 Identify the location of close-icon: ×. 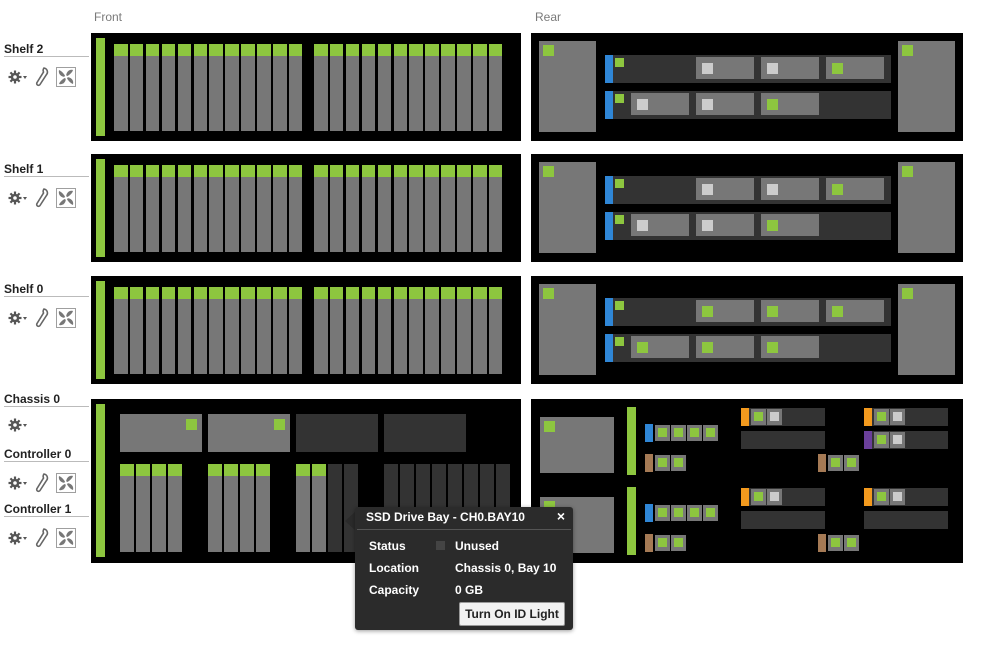
(561, 516).